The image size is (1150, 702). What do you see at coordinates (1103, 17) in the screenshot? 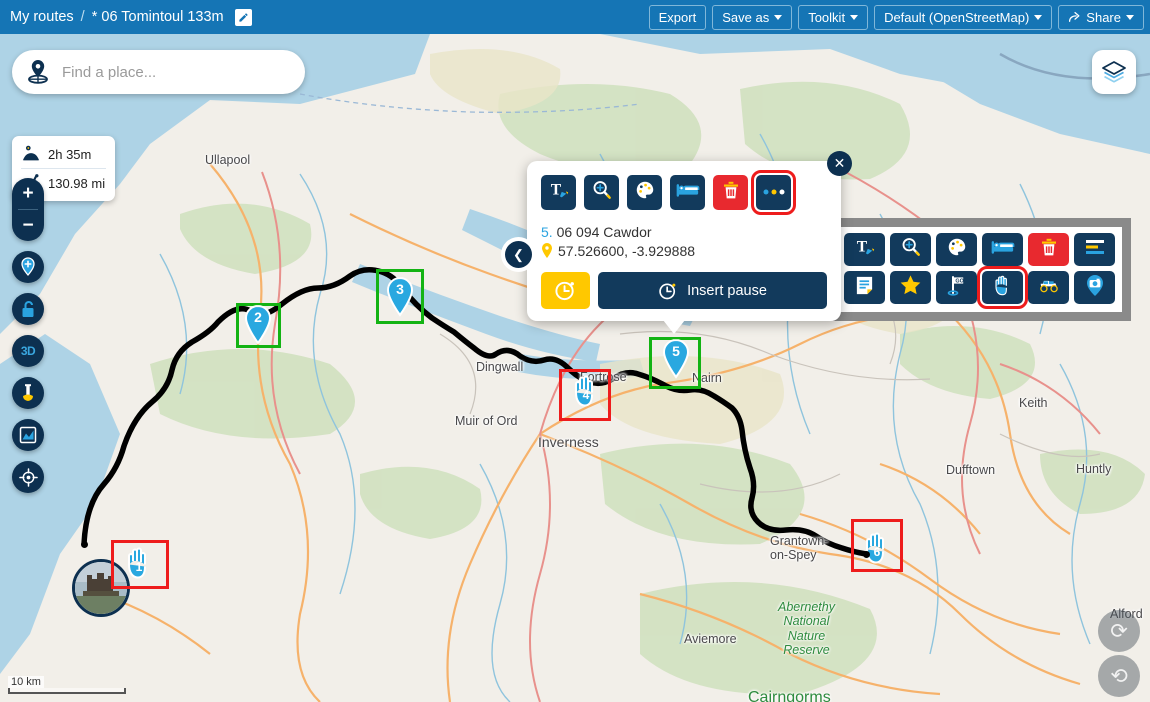
I see `share-label: Share` at bounding box center [1103, 17].